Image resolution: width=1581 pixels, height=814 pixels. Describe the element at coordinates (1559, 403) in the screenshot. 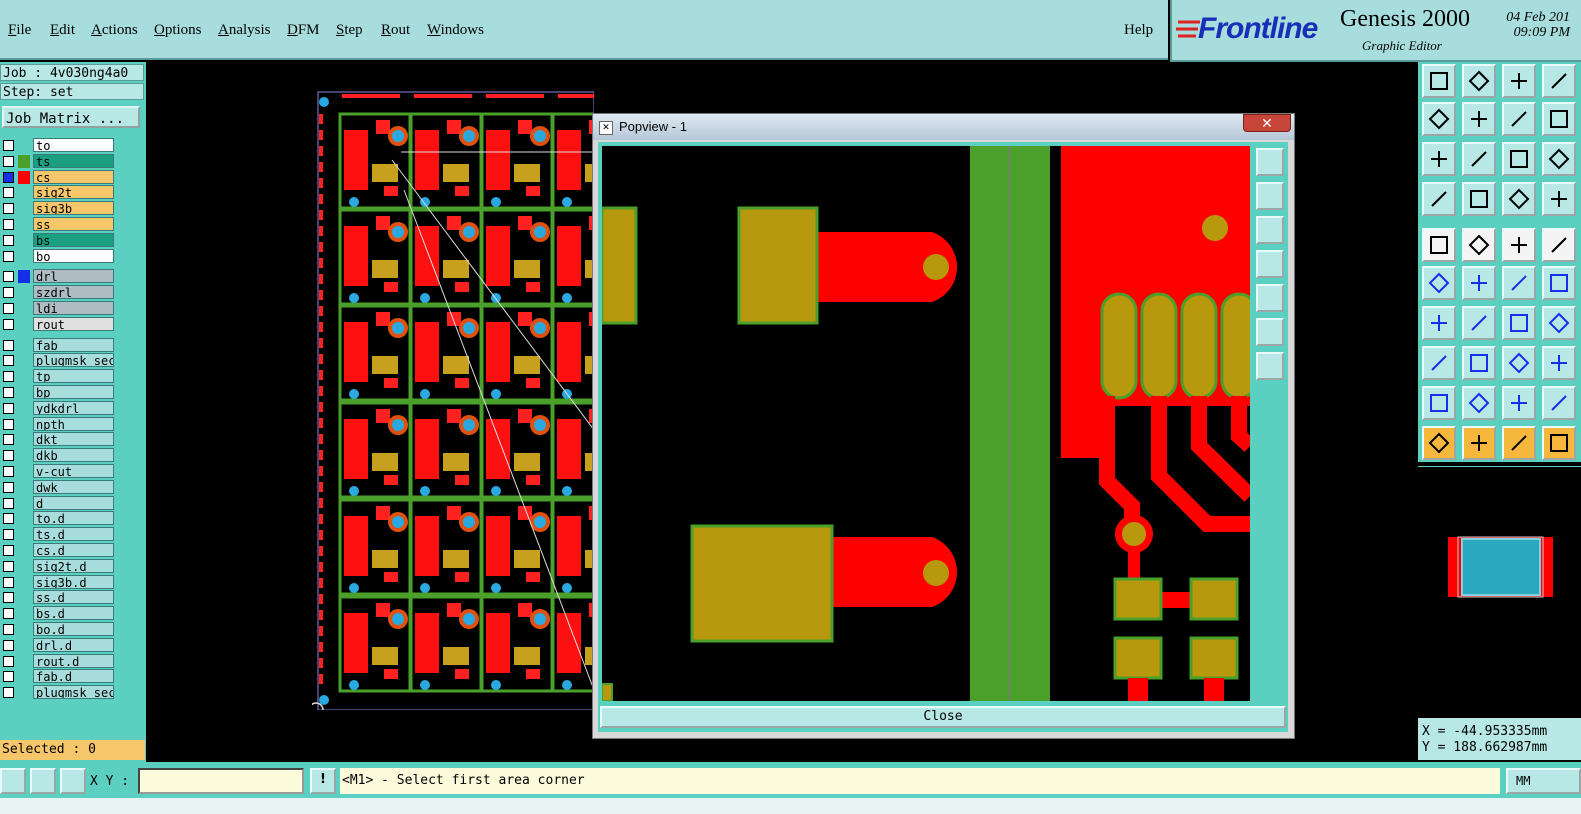

I see `triangle-side-icon` at that location.